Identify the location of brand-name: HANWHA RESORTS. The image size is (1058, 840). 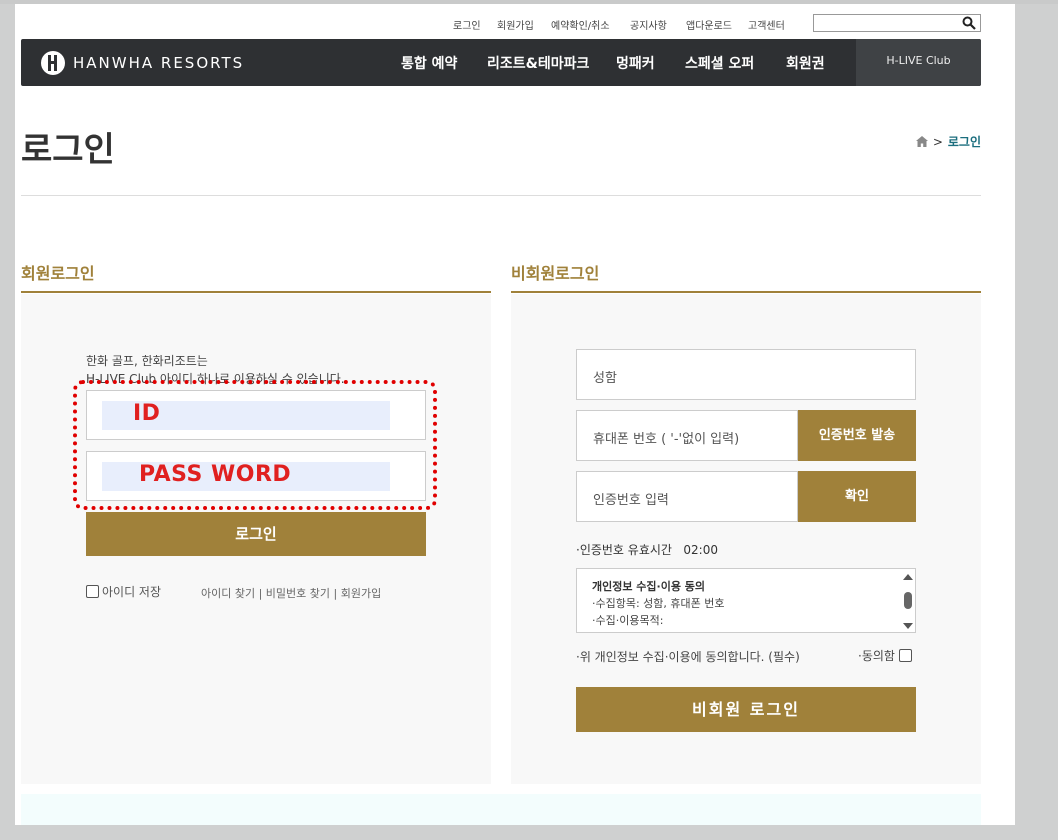
(159, 63).